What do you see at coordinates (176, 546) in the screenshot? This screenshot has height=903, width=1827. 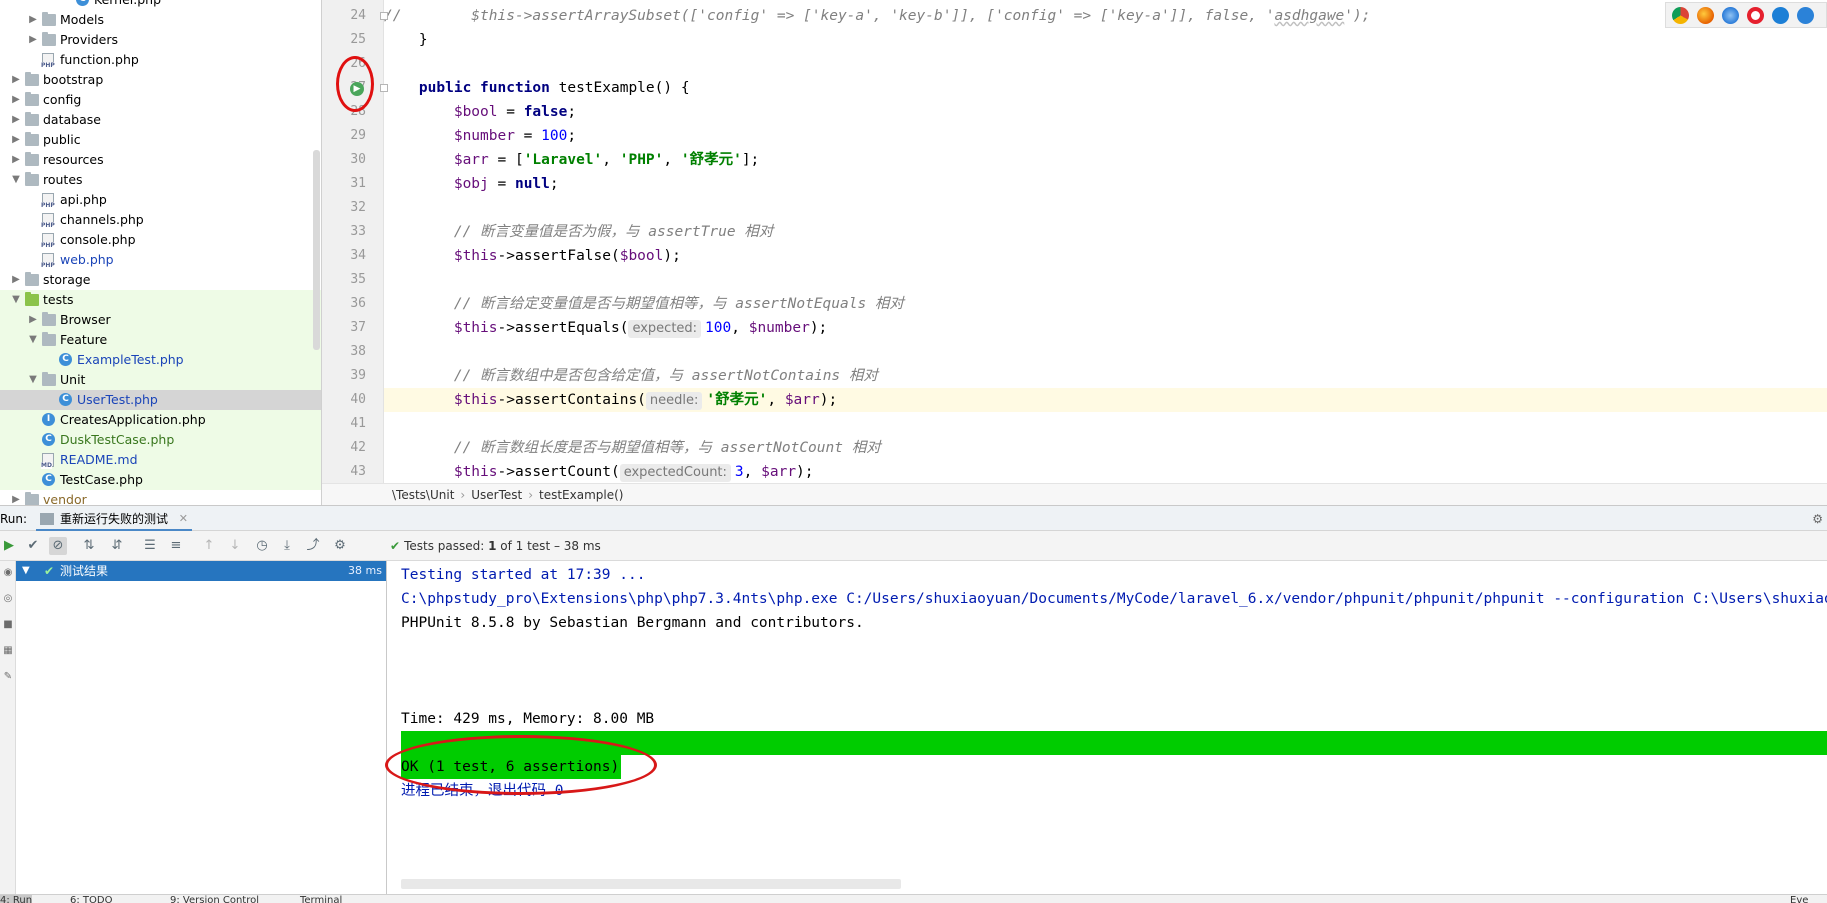 I see `collapse-all-icon: ≡` at bounding box center [176, 546].